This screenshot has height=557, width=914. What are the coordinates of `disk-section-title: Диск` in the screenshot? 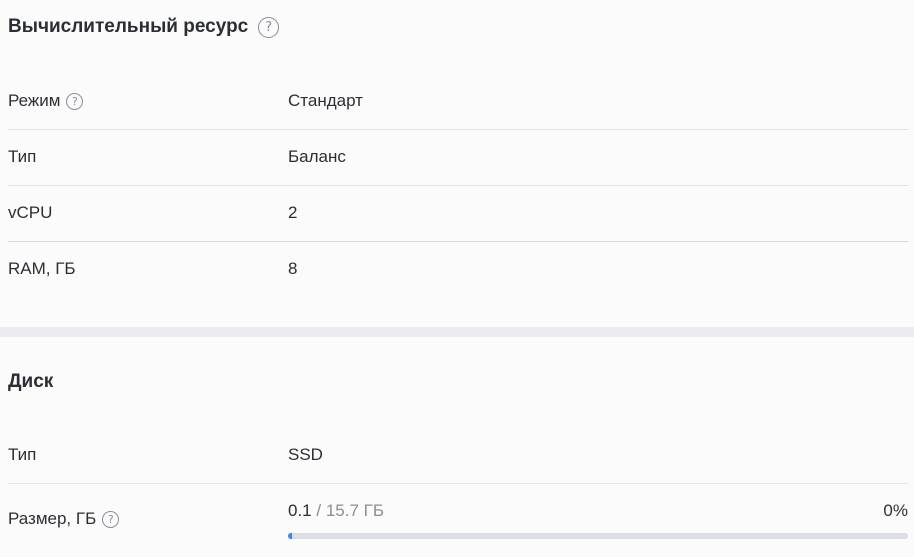 It's located at (30, 382).